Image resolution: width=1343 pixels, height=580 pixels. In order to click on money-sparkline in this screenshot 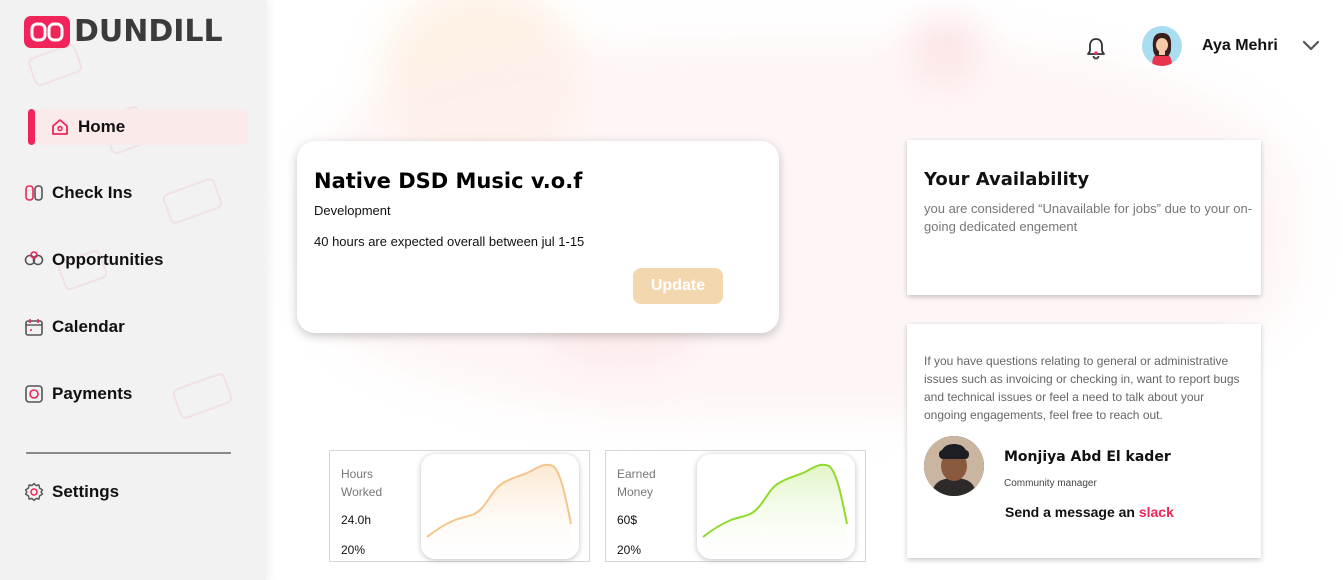, I will do `click(776, 506)`.